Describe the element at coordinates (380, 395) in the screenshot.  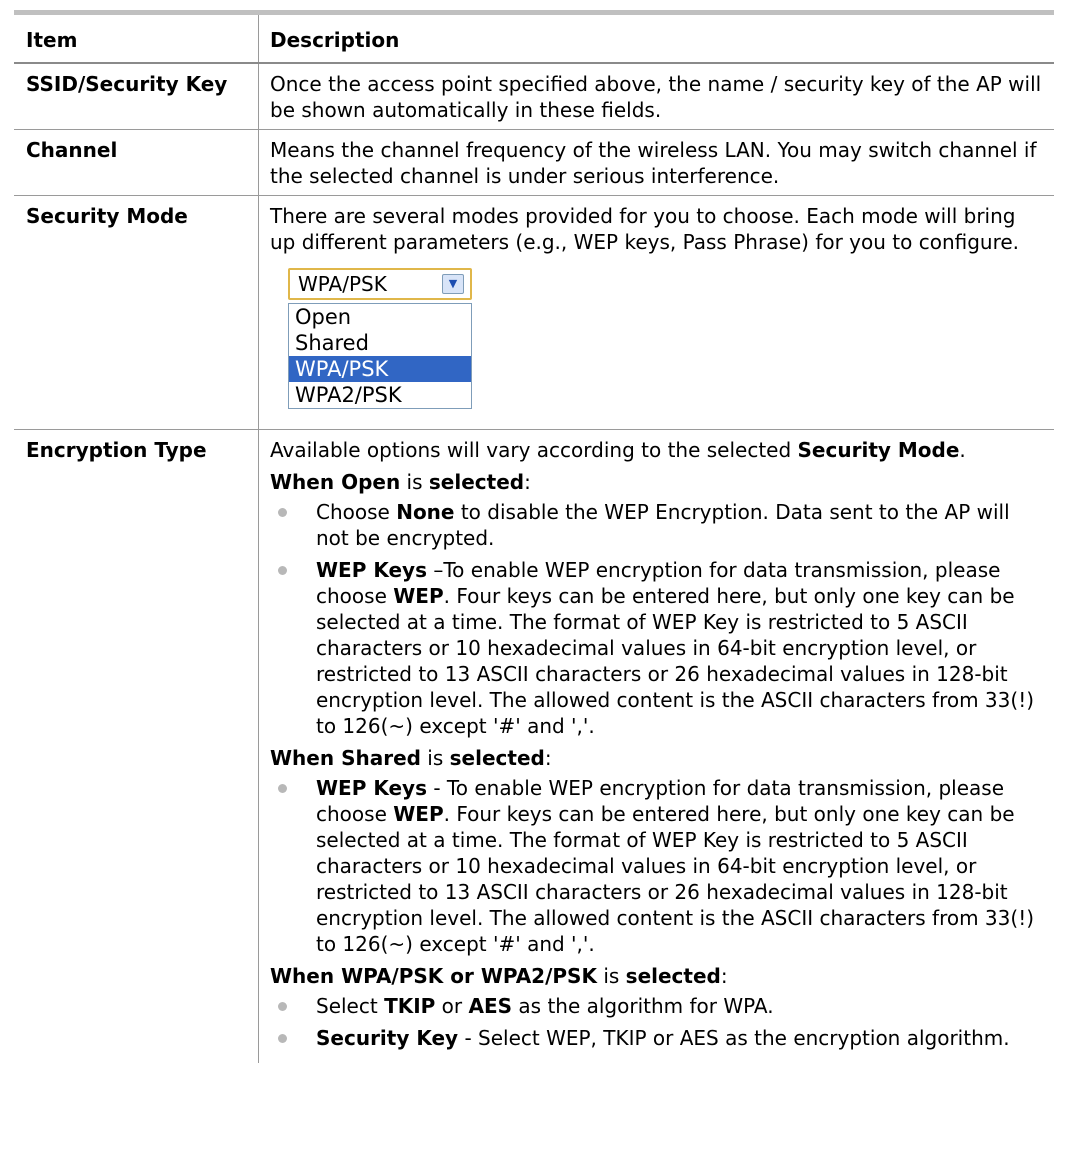
I see `dropdown-option-wpa2-psk: WPA2/PSK` at that location.